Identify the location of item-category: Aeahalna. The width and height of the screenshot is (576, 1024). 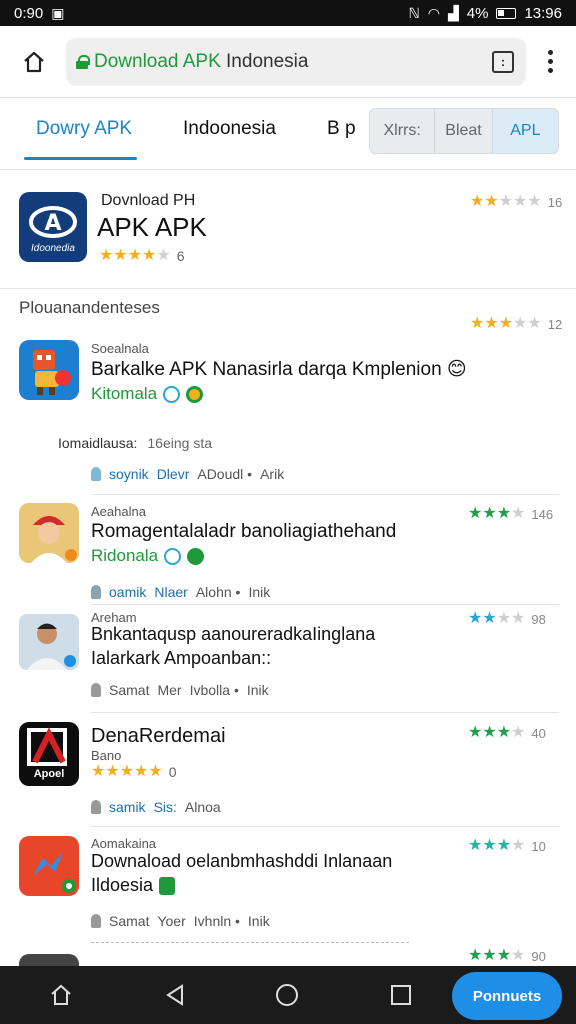
(118, 511).